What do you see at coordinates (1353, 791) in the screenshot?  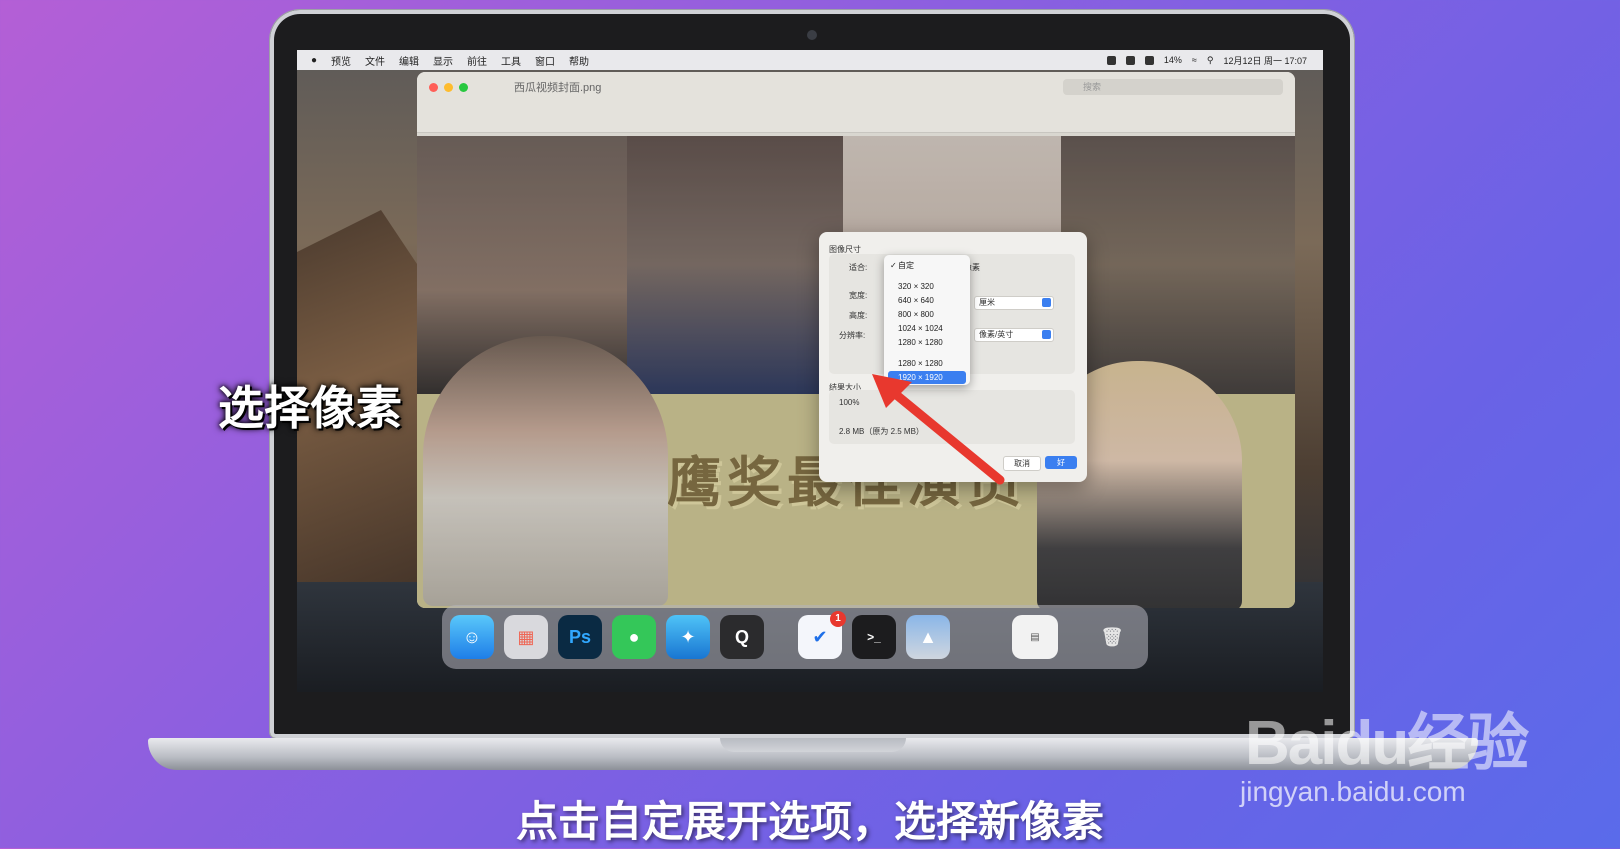 I see `watermark-url: jingyan.baidu.com` at bounding box center [1353, 791].